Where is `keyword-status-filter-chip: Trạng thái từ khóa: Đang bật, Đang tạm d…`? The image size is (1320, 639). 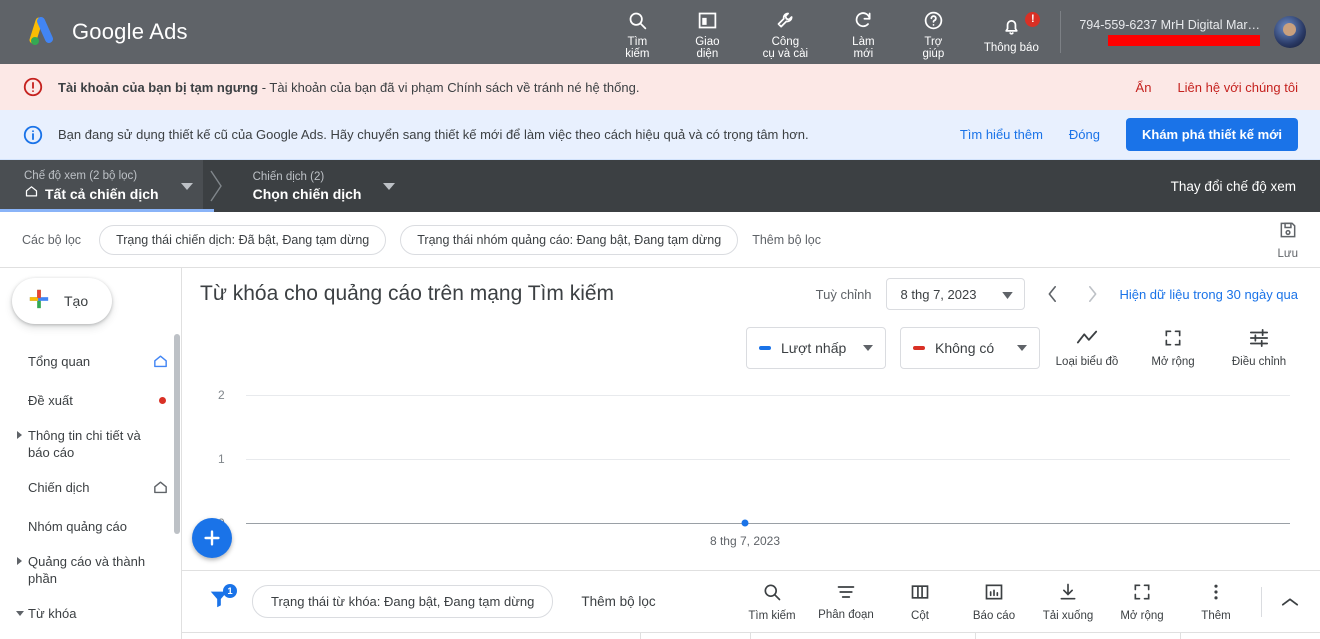 keyword-status-filter-chip: Trạng thái từ khóa: Đang bật, Đang tạm d… is located at coordinates (403, 601).